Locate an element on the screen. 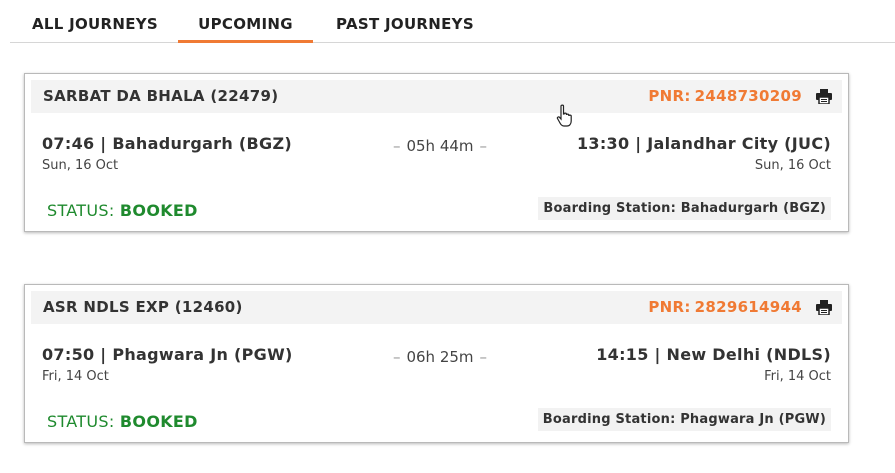  pnr-number: 2829614944 is located at coordinates (748, 307).